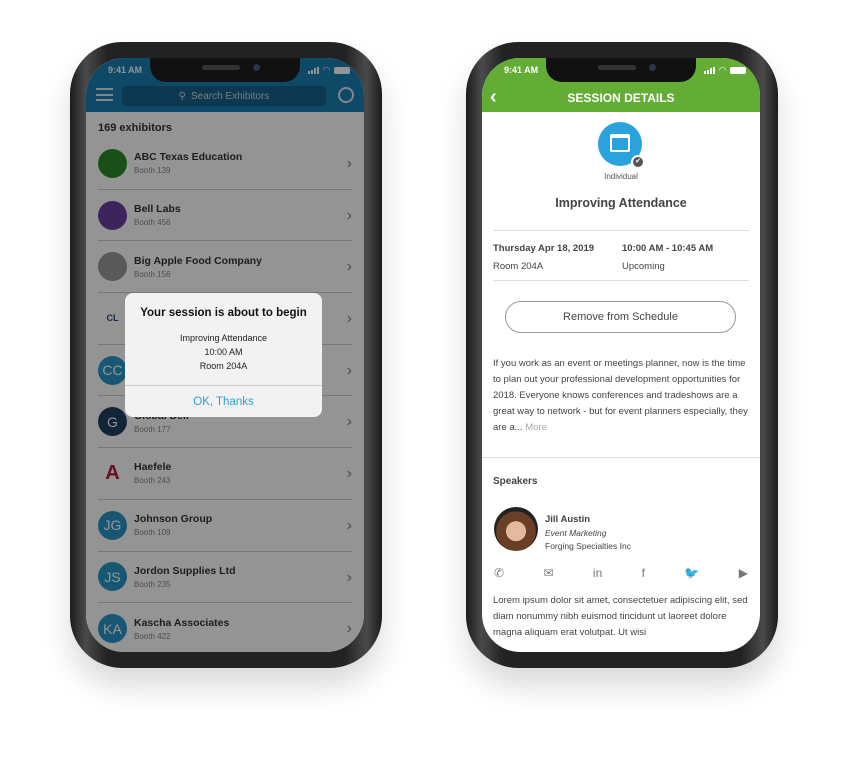 The height and width of the screenshot is (773, 860). What do you see at coordinates (516, 529) in the screenshot?
I see `speaker-avatar` at bounding box center [516, 529].